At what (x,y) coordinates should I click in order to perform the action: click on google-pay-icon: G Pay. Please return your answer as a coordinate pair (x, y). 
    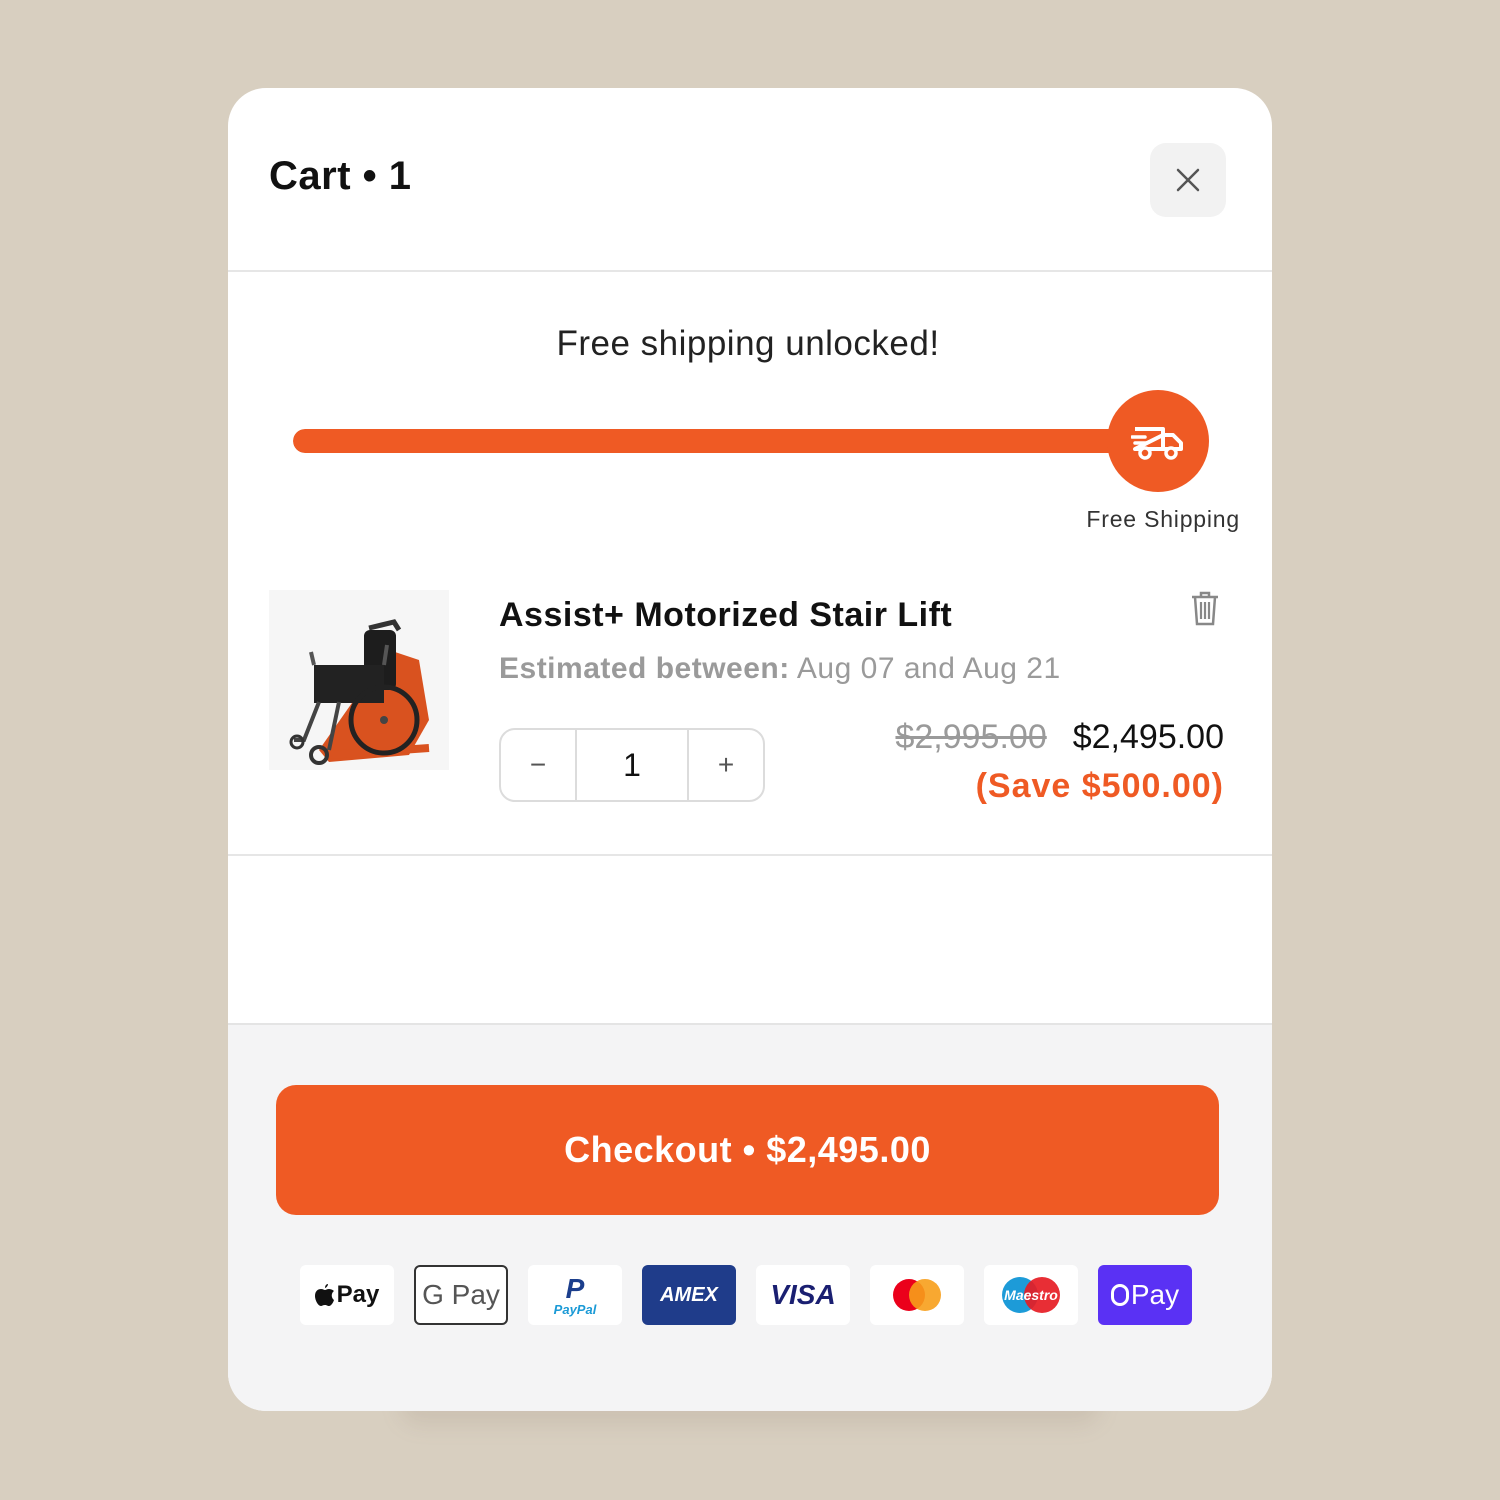
    Looking at the image, I should click on (461, 1295).